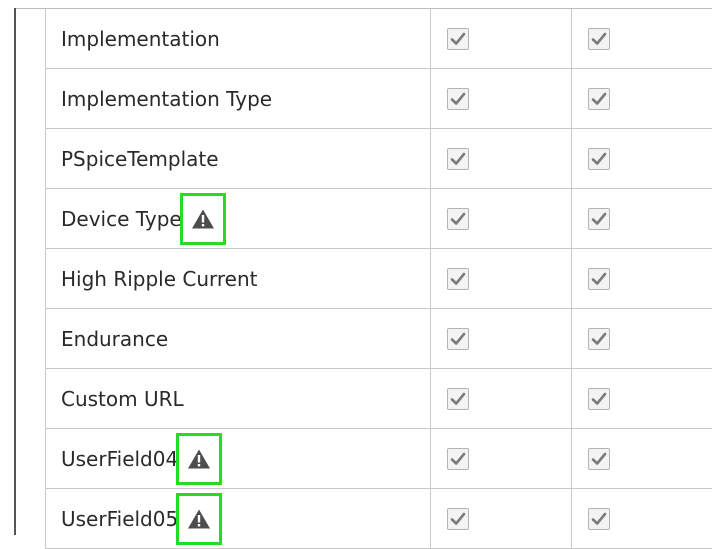  I want to click on table-row: Implementation Type, so click(379, 99).